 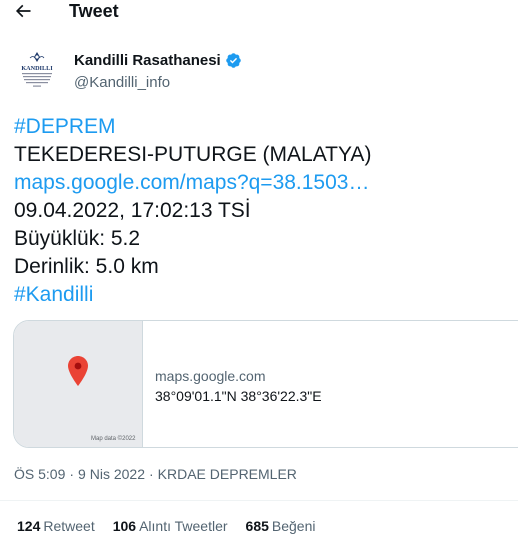 I want to click on kandilli-logo: KANDILLI, so click(x=37, y=71).